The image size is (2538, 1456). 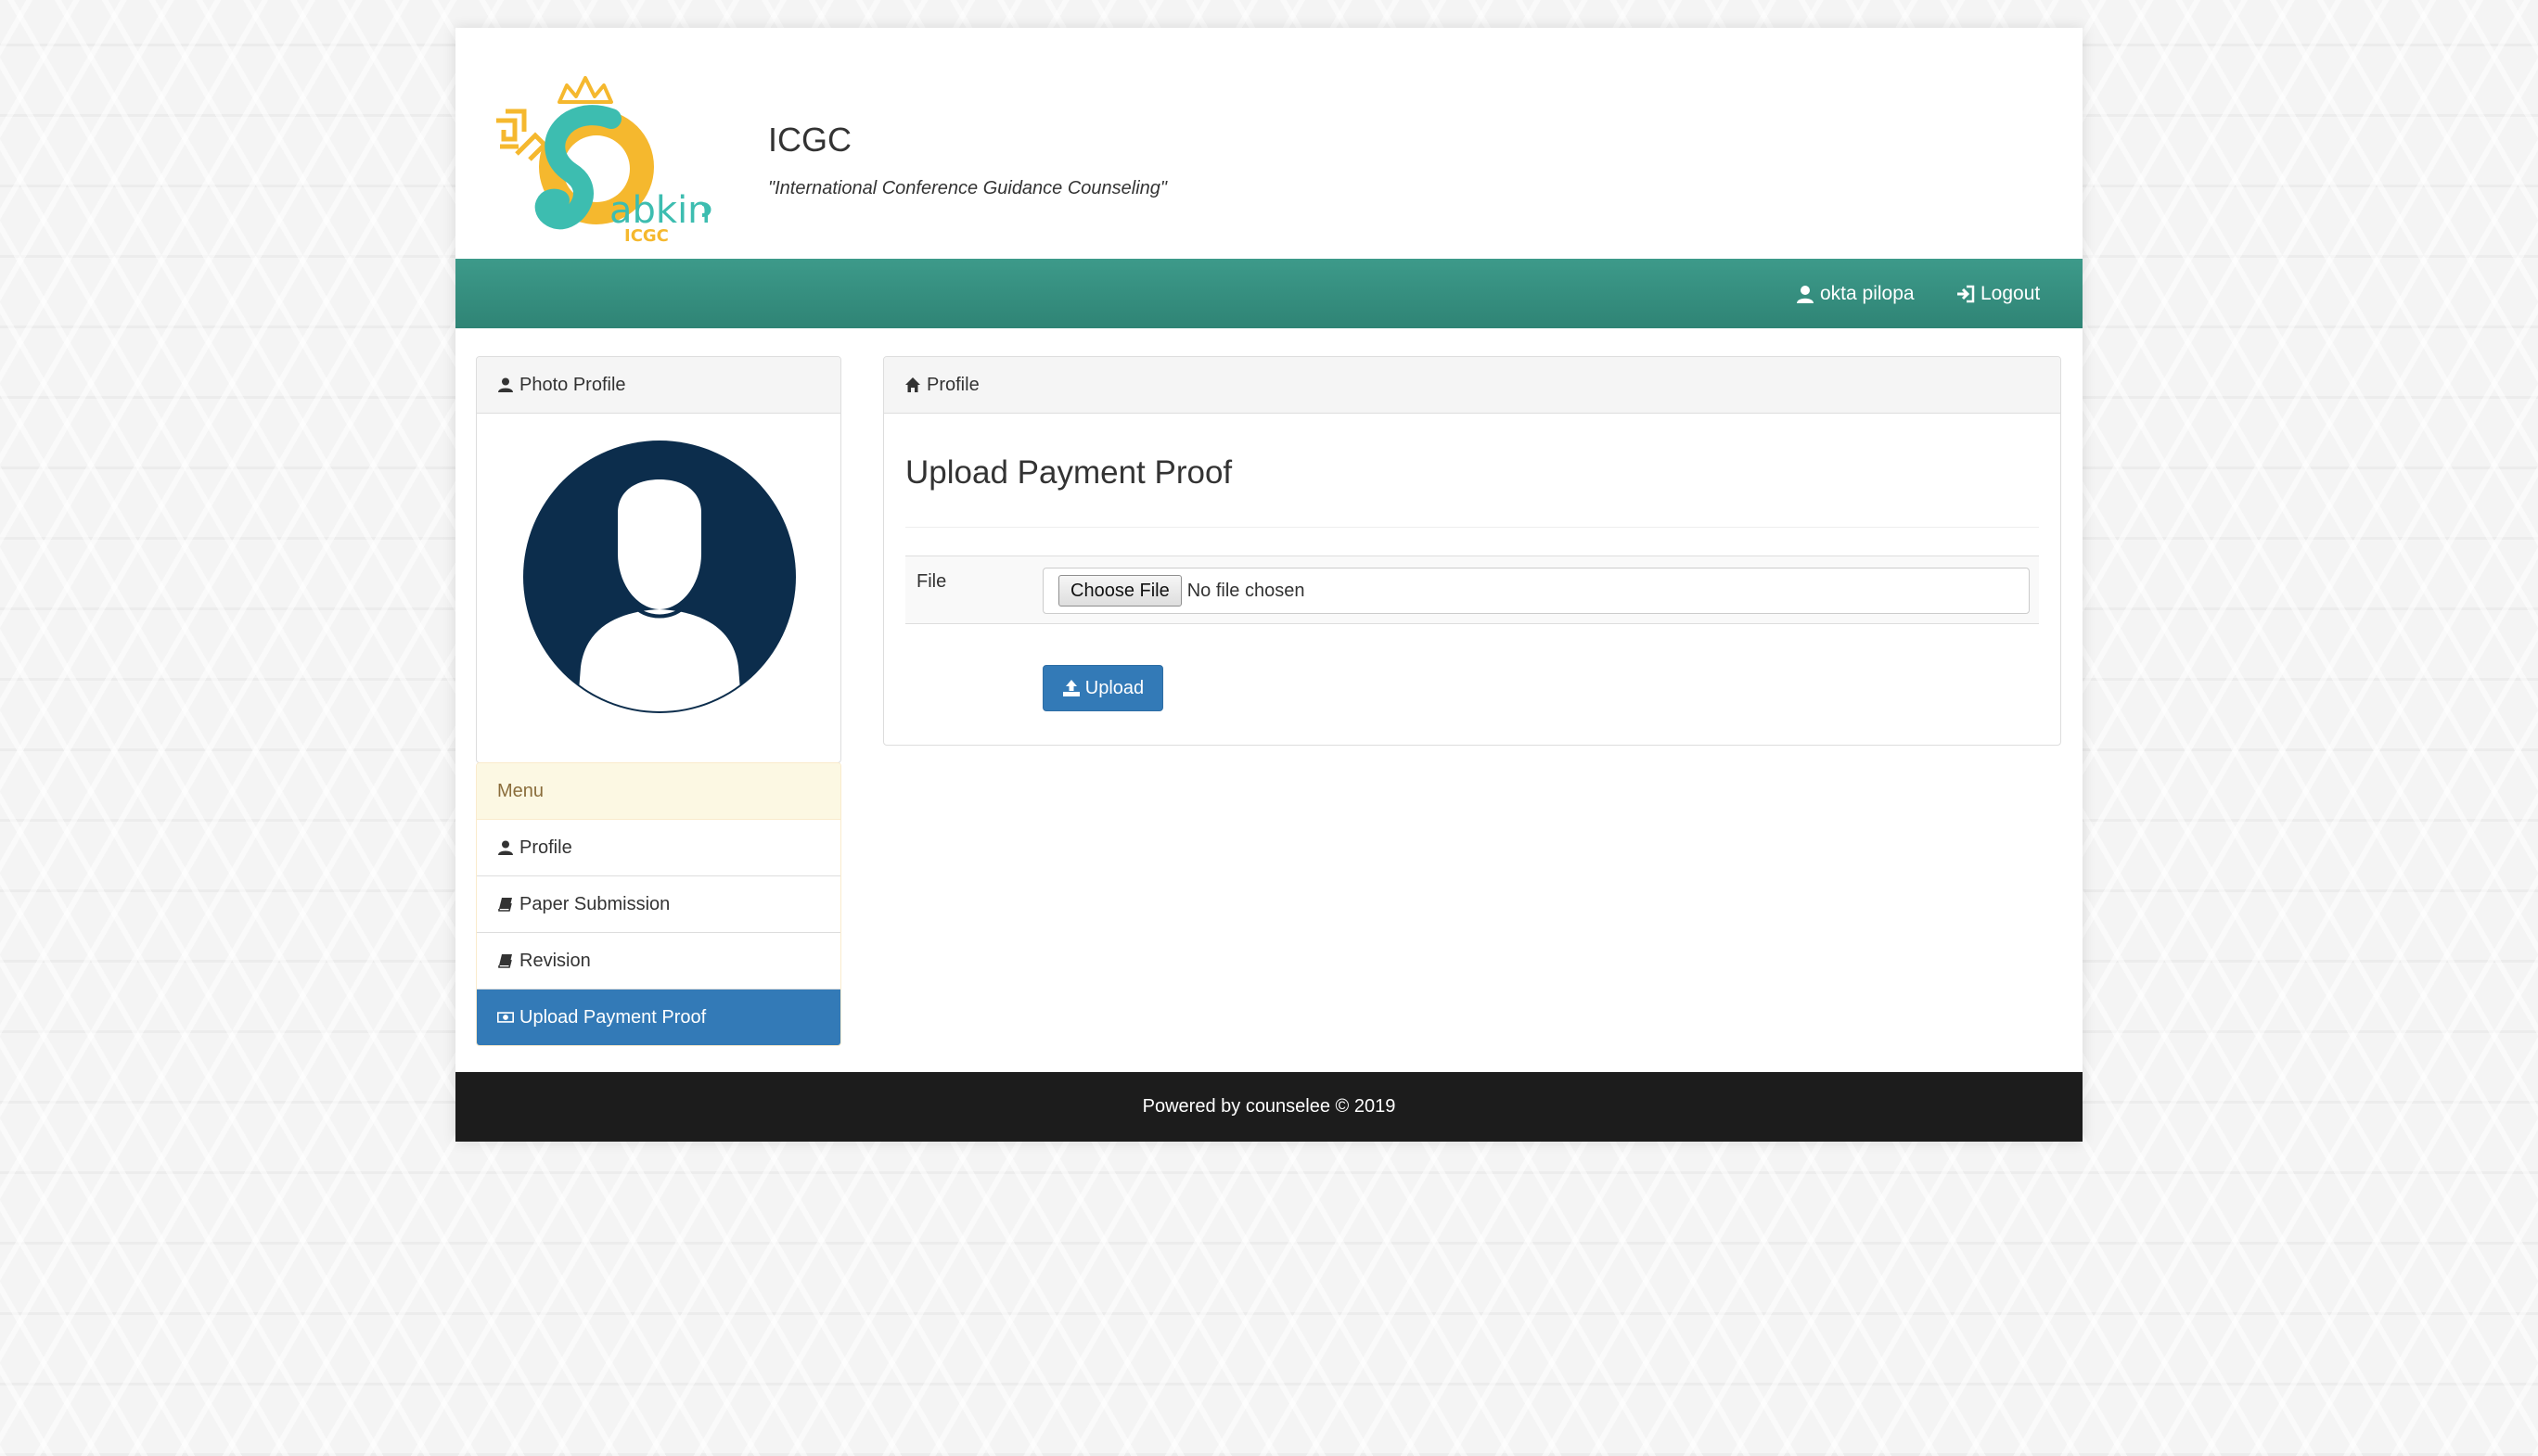 What do you see at coordinates (573, 384) in the screenshot?
I see `photo-profile-title: Photo Profile` at bounding box center [573, 384].